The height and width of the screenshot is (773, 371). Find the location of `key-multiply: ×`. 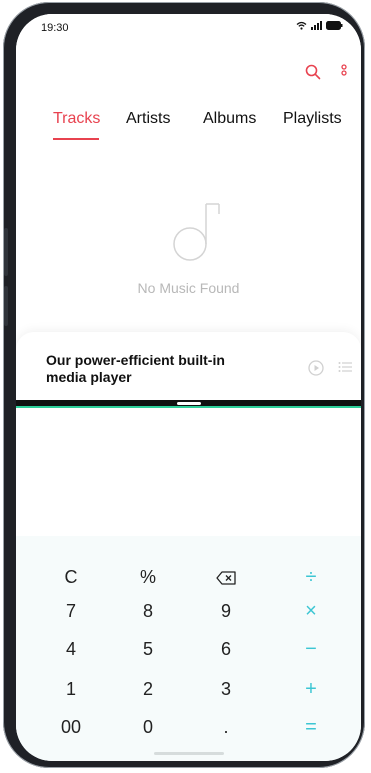

key-multiply: × is located at coordinates (311, 611).